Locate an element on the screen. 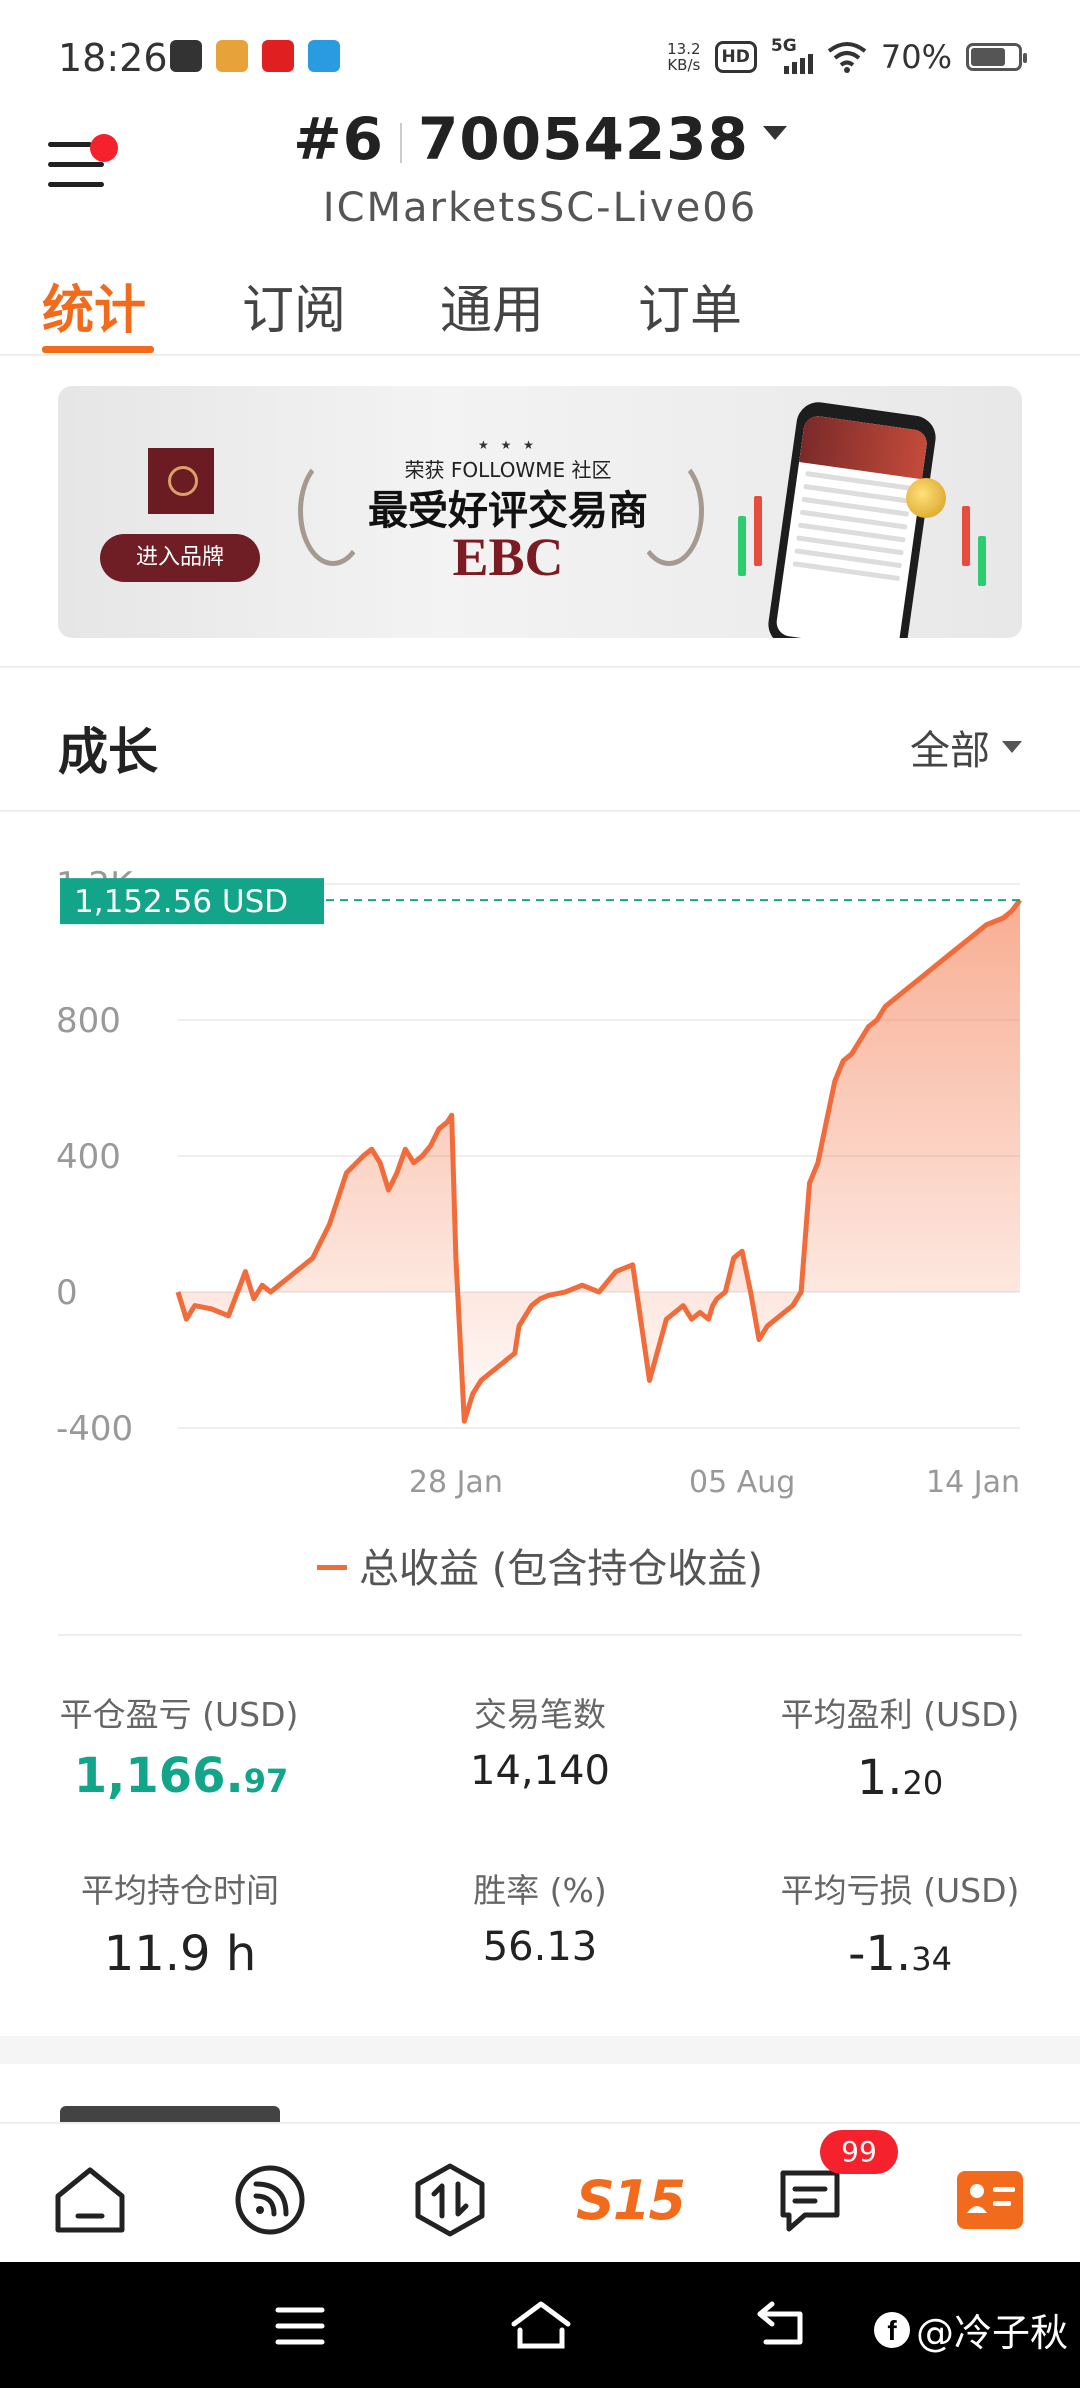  svg-text: 1,152.56 USD is located at coordinates (181, 902).